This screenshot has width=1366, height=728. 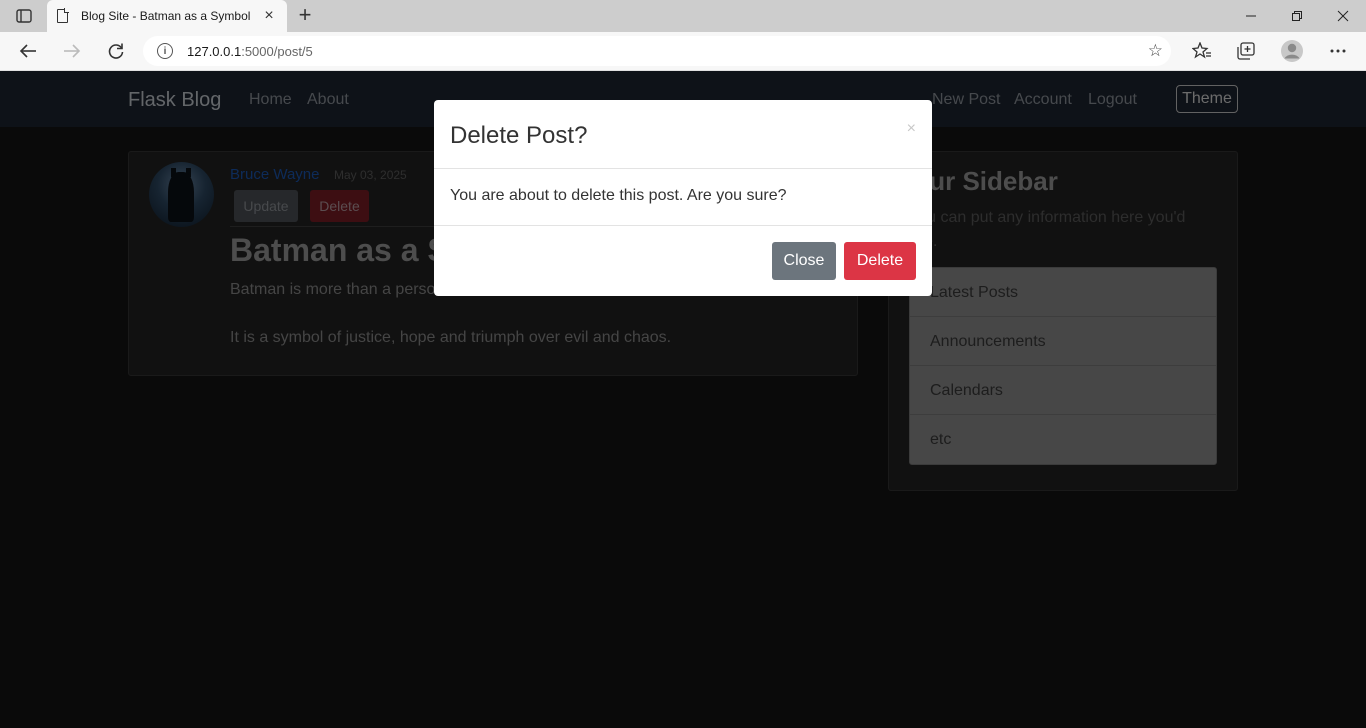 I want to click on forward-icon, so click(x=72, y=51).